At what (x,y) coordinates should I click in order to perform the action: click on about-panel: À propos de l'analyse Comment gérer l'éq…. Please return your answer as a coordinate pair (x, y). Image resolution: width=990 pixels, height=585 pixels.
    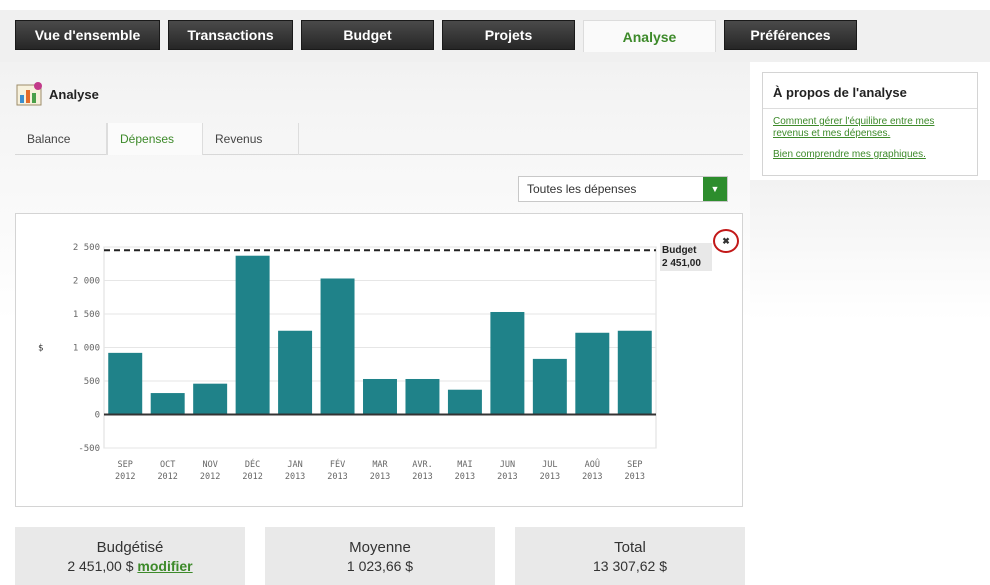
    Looking at the image, I should click on (870, 124).